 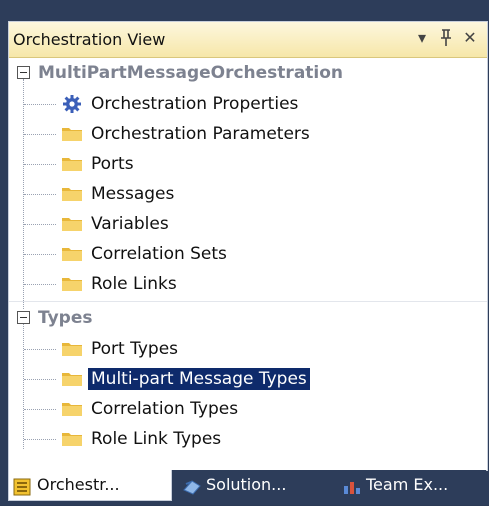 I want to click on tree-item-role-link-types: Role Link Types, so click(x=248, y=439).